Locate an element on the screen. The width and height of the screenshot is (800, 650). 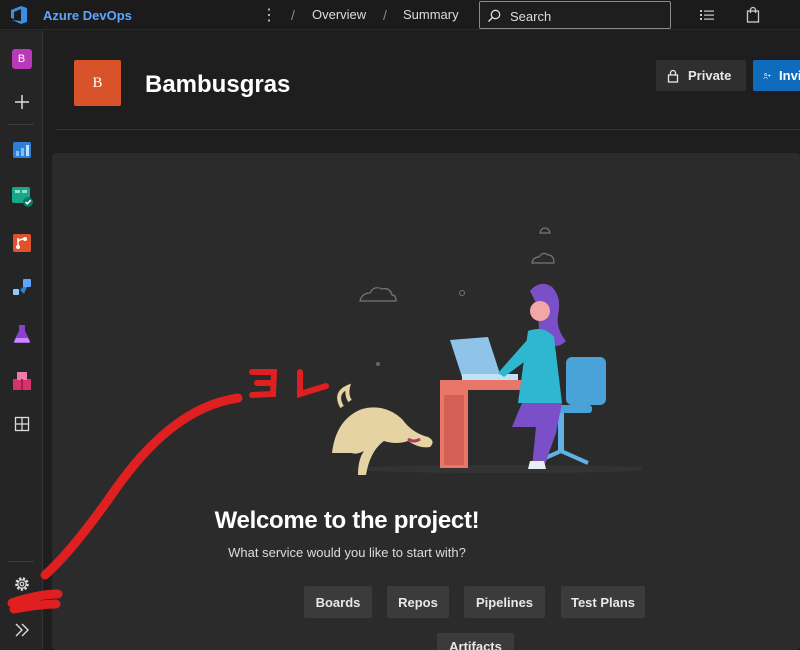
search-icon is located at coordinates (494, 15).